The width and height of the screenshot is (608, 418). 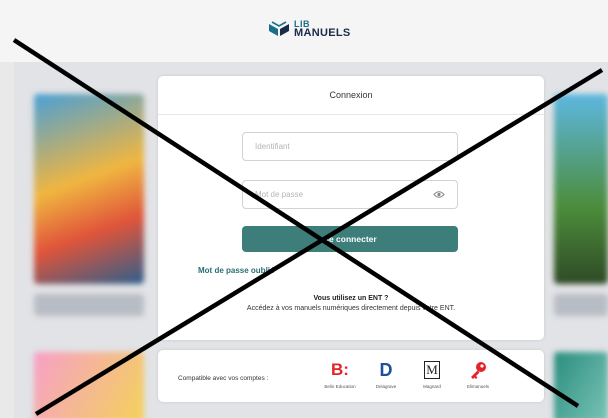 I want to click on login-title: Connexion, so click(x=351, y=95).